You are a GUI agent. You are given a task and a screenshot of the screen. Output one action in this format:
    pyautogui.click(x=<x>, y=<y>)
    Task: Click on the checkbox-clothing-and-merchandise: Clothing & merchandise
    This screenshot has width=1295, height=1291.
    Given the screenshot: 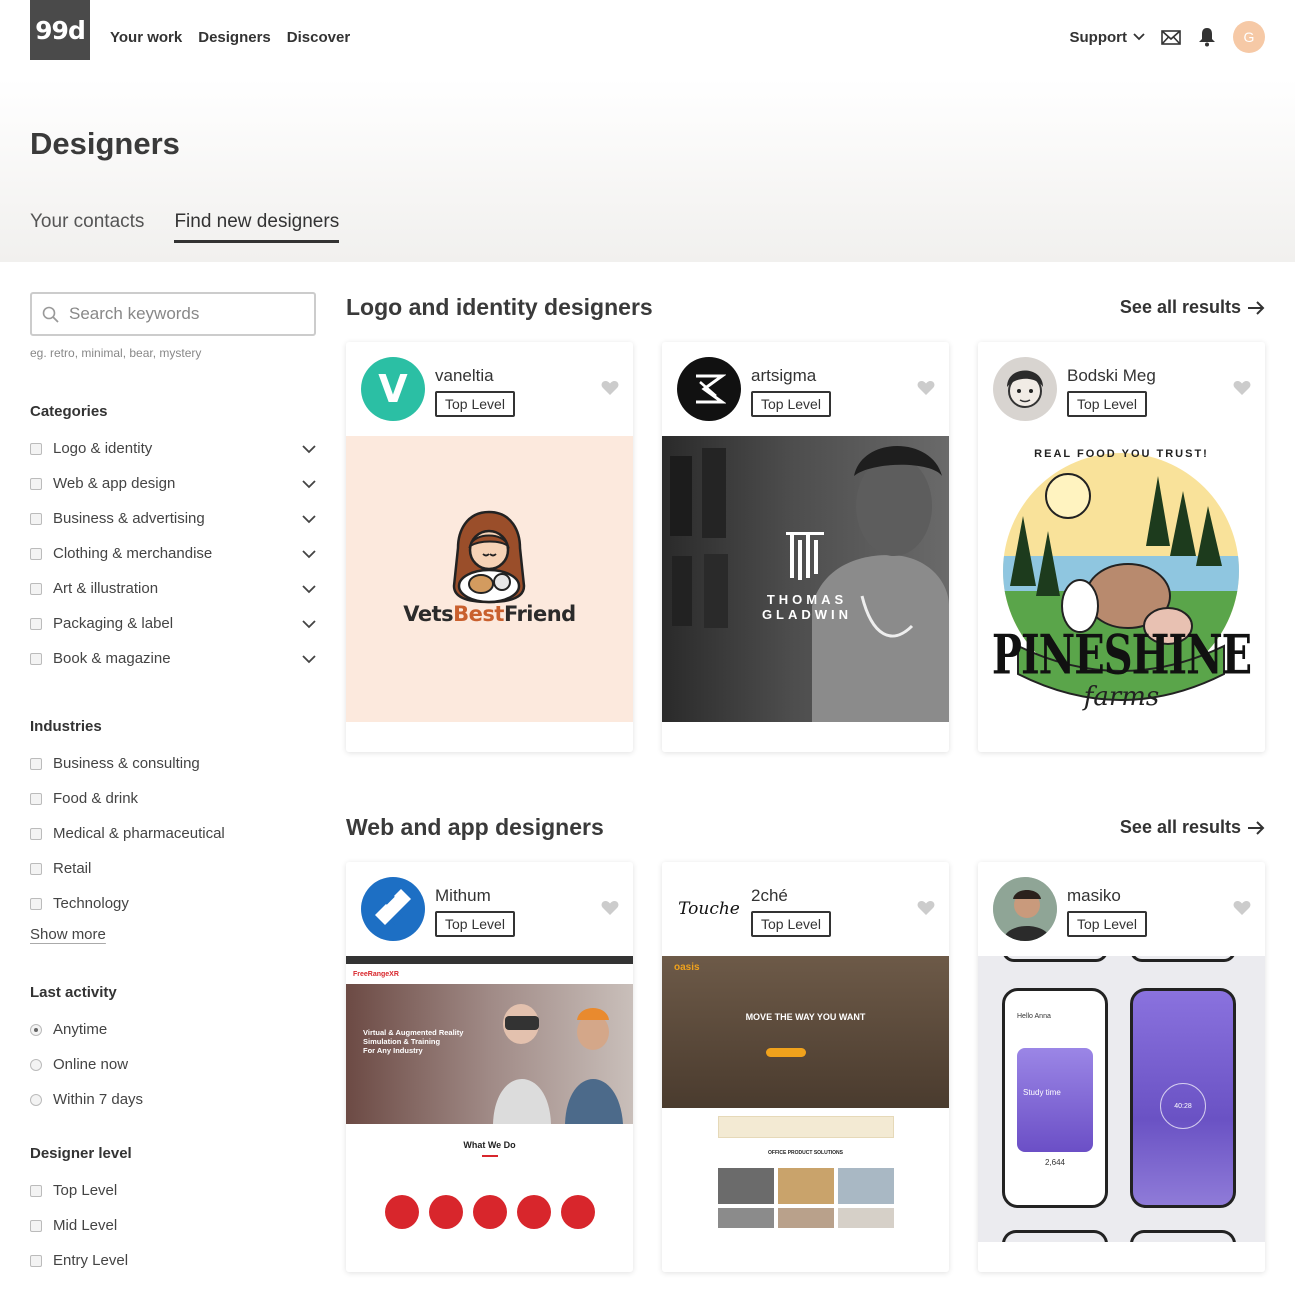 What is the action you would take?
    pyautogui.click(x=173, y=553)
    